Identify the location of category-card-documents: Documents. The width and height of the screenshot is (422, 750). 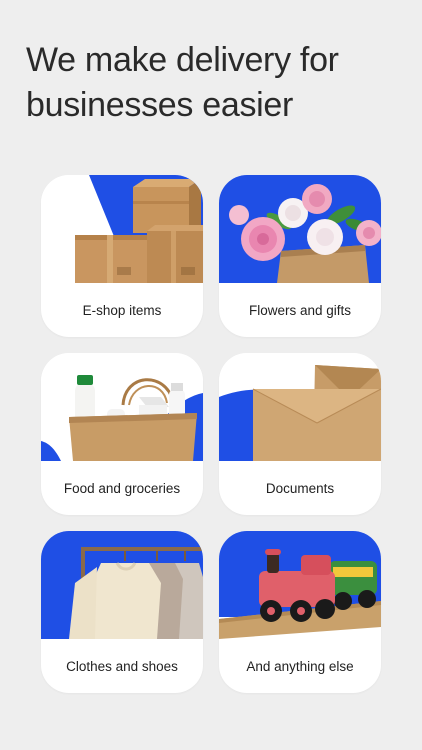
(300, 434).